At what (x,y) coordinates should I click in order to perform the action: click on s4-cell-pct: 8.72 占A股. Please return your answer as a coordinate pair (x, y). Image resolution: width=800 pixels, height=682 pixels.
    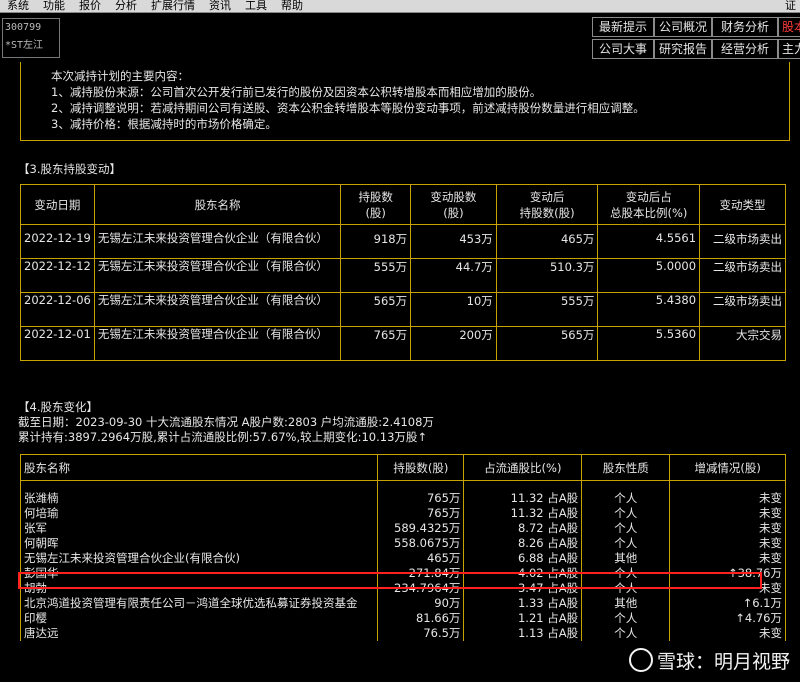
    Looking at the image, I should click on (523, 528).